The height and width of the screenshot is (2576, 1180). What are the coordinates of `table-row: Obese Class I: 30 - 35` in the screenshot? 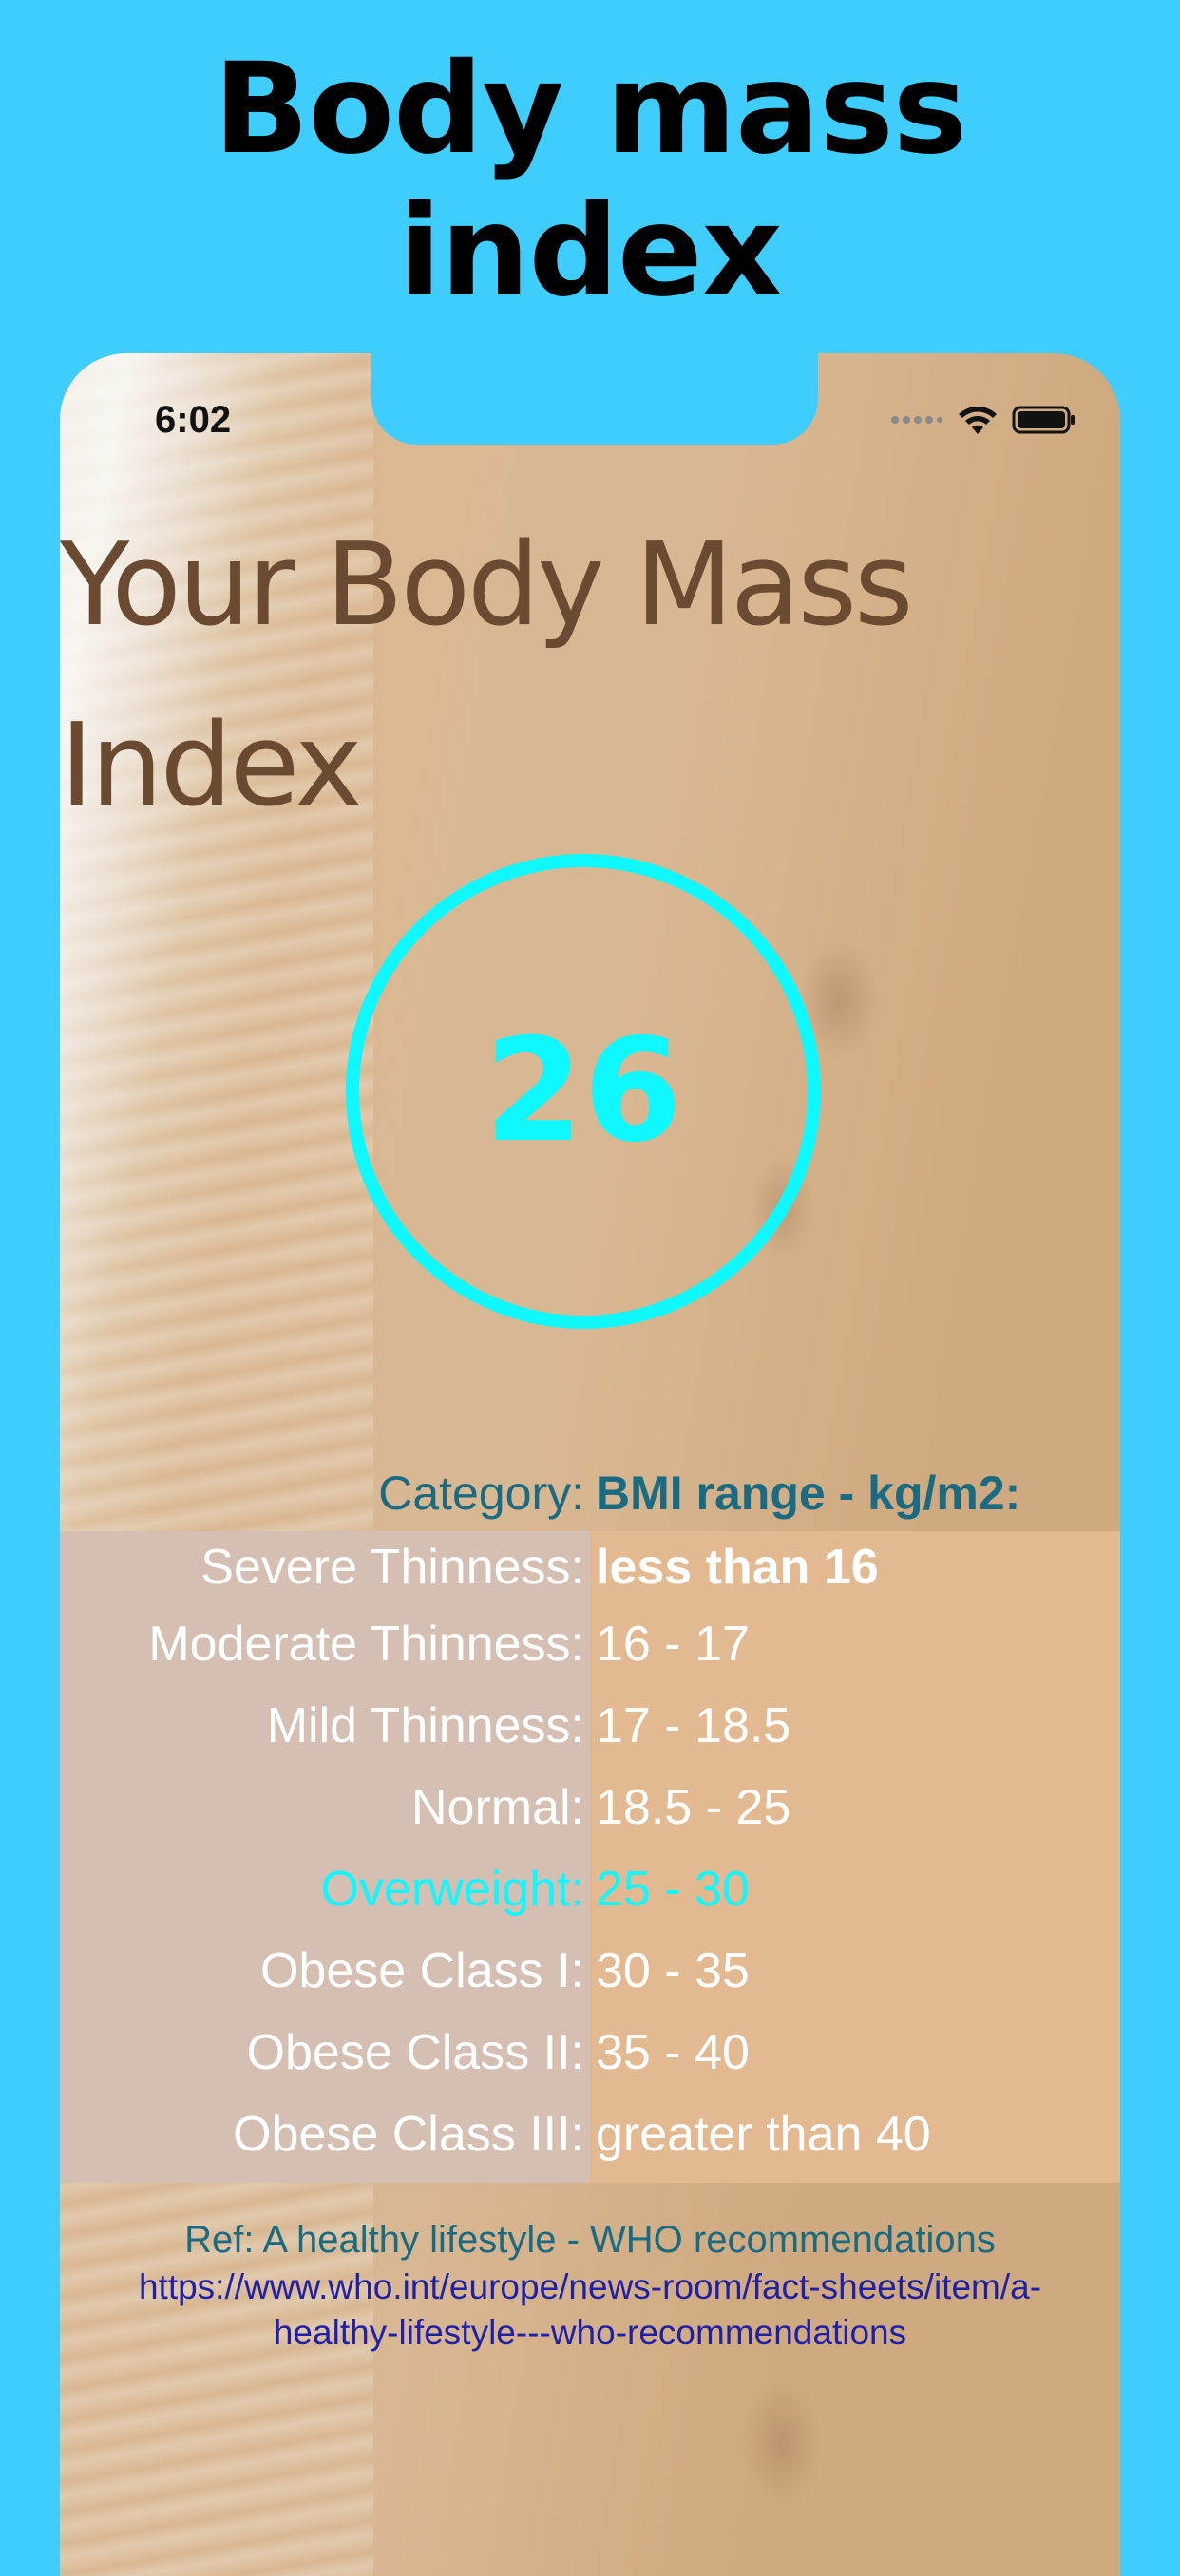 It's located at (590, 1971).